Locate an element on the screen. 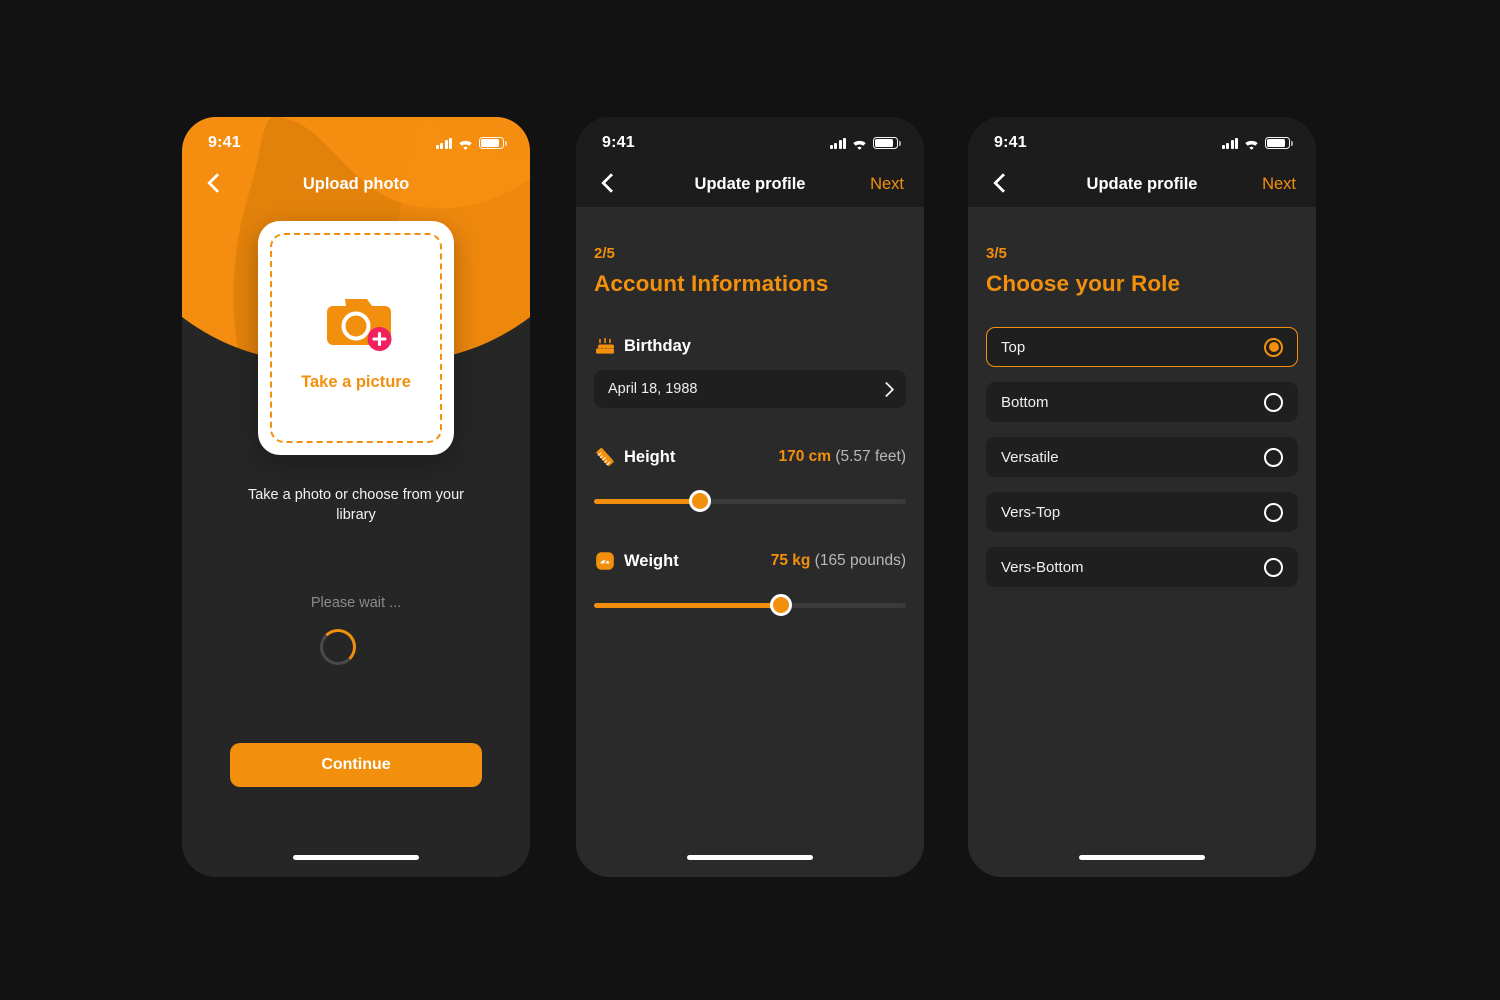  birthday-label: Birthday is located at coordinates (657, 345).